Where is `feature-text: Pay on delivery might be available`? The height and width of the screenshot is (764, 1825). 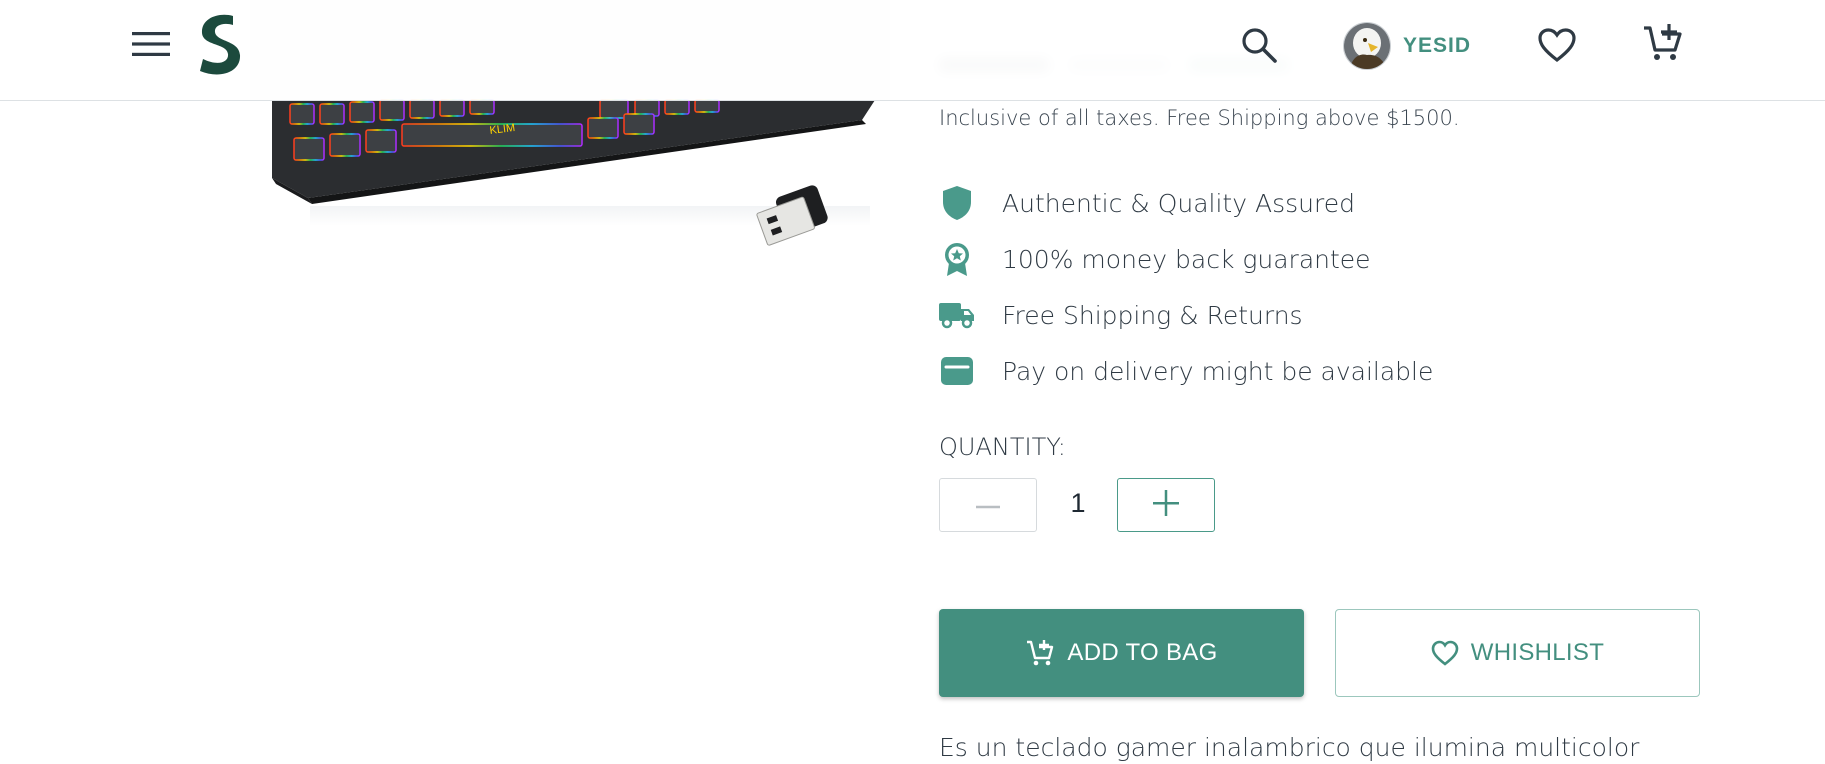 feature-text: Pay on delivery might be available is located at coordinates (1218, 371).